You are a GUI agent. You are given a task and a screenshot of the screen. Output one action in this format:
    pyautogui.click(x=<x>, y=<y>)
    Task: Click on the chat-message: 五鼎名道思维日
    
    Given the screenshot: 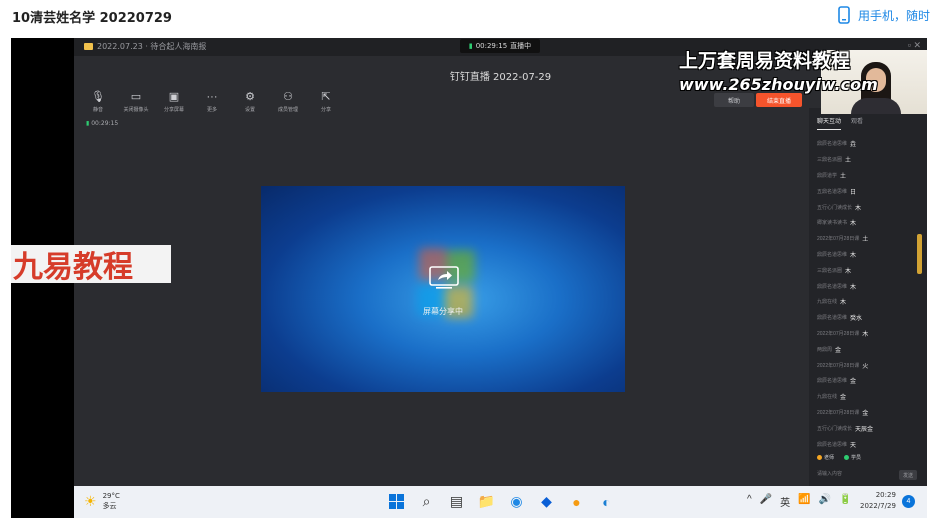 What is the action you would take?
    pyautogui.click(x=869, y=191)
    